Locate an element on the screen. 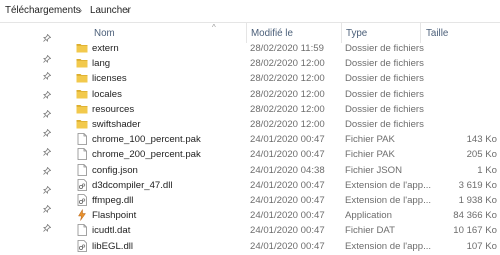 The image size is (500, 255). file-name: ffmpeg.dll is located at coordinates (113, 200).